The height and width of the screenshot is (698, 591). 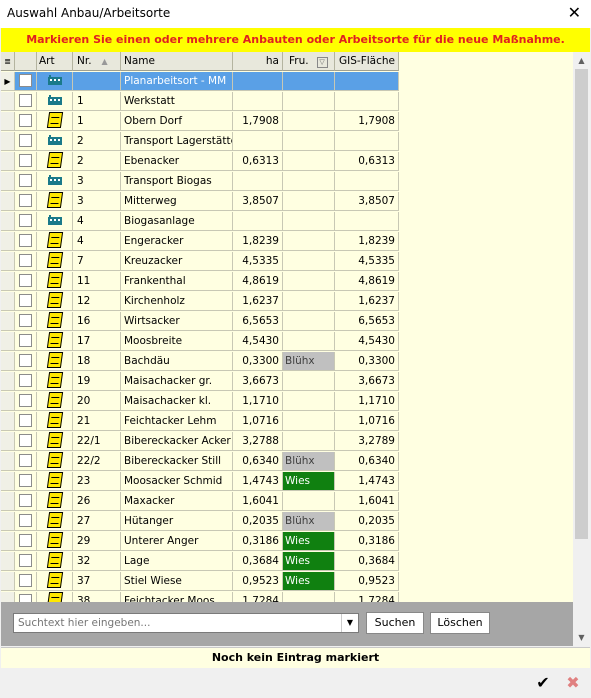 What do you see at coordinates (200, 162) in the screenshot?
I see `table-row: 2 Ebenacker 0,6313 0,6313` at bounding box center [200, 162].